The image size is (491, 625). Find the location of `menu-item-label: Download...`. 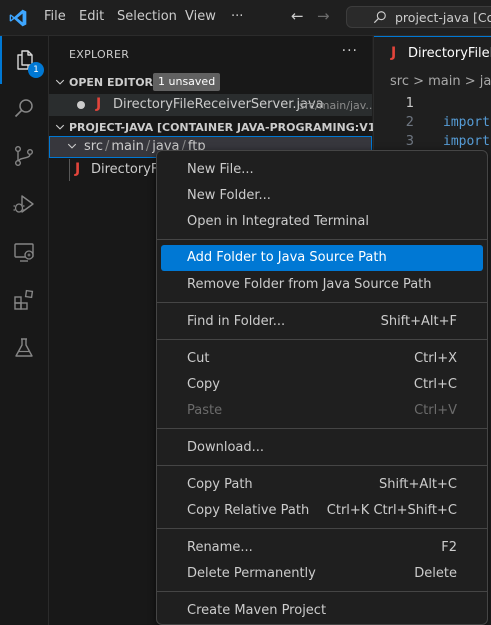

menu-item-label: Download... is located at coordinates (226, 447).